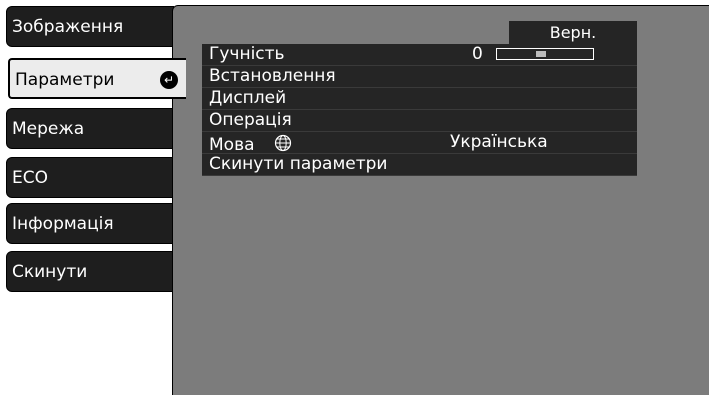 Image resolution: width=709 pixels, height=395 pixels. What do you see at coordinates (419, 121) in the screenshot?
I see `menu-item-operation: Операція` at bounding box center [419, 121].